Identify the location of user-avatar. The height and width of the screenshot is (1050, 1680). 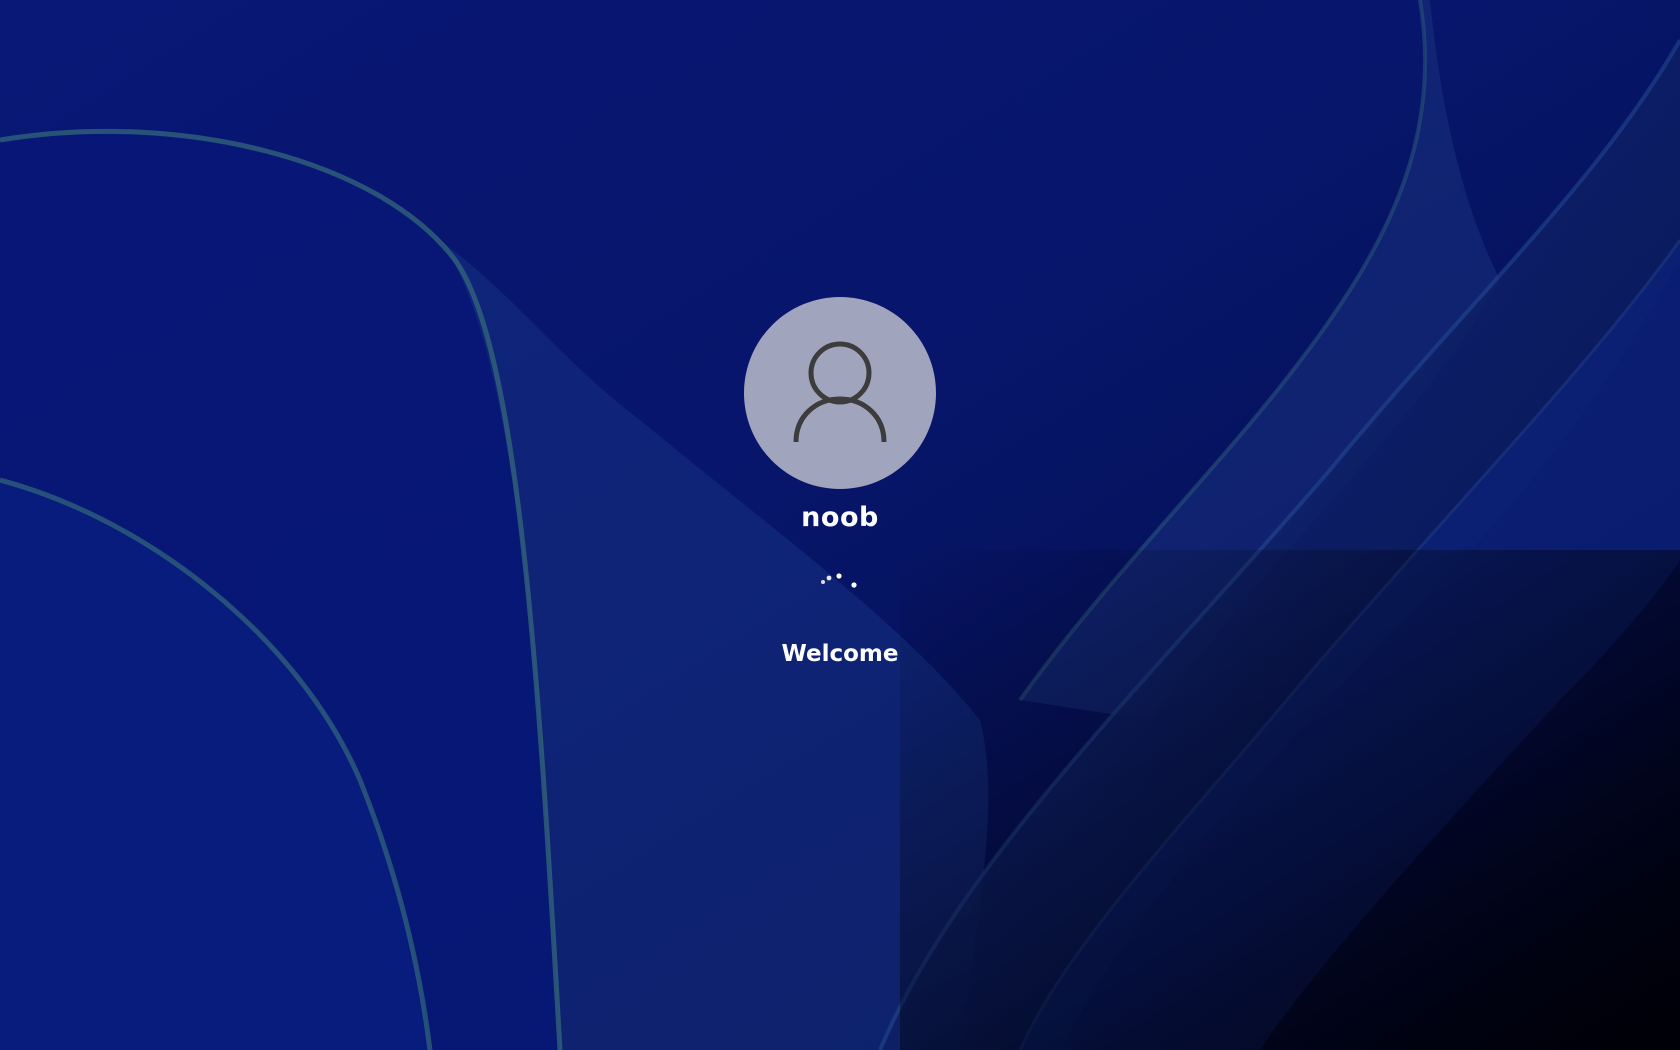
(840, 393).